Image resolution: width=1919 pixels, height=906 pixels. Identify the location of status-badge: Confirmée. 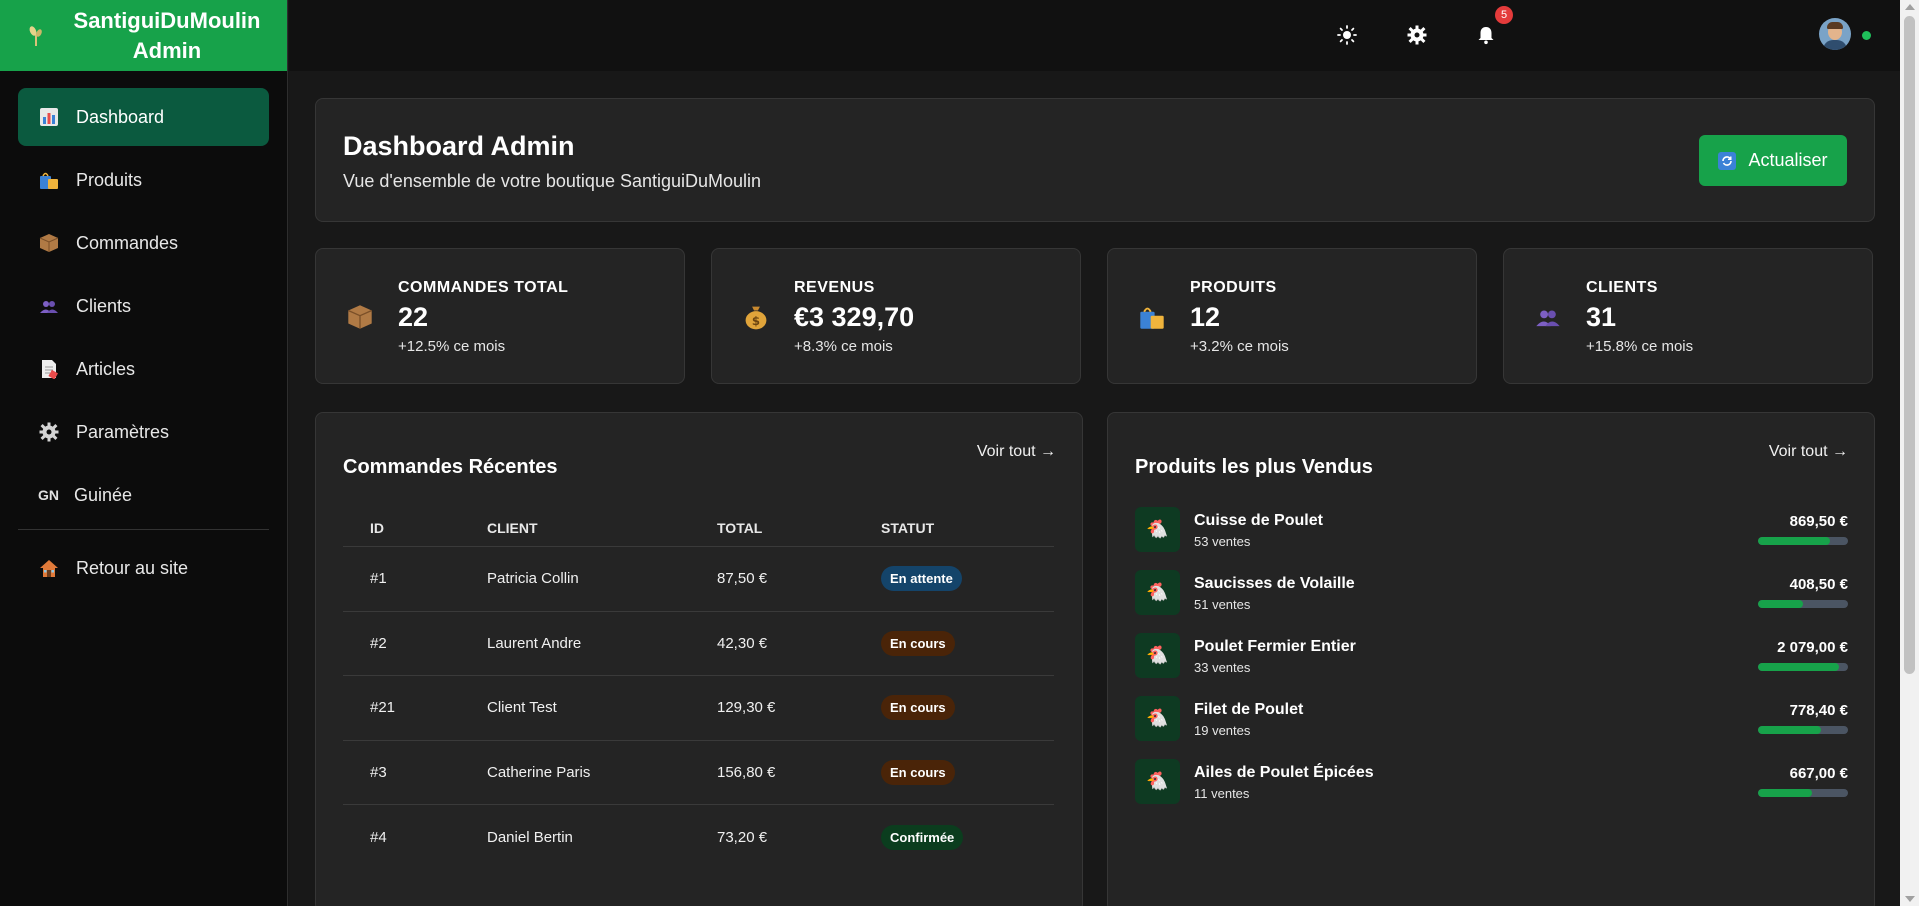
(922, 837).